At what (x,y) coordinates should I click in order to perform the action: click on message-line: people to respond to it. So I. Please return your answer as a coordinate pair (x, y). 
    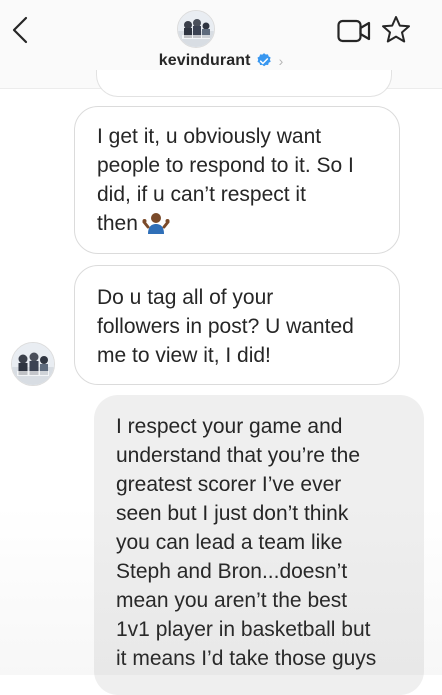
    Looking at the image, I should click on (225, 165).